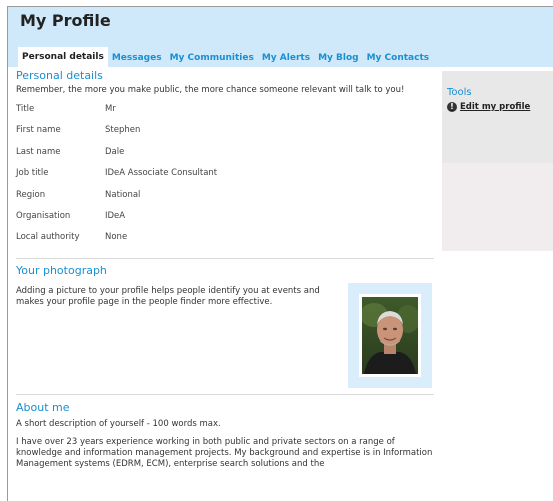 The height and width of the screenshot is (501, 553). I want to click on photograph-heading: Your photograph, so click(61, 270).